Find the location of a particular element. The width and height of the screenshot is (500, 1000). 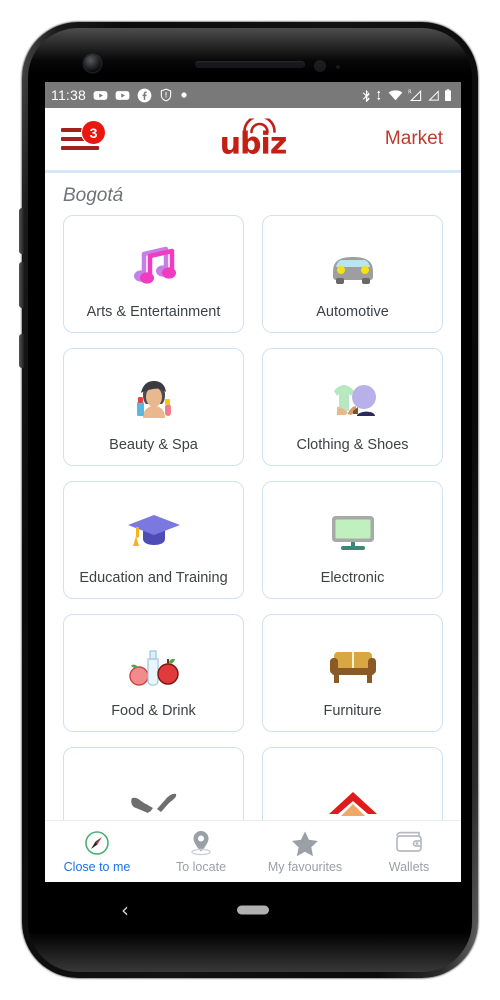

status-bar: 11:38 R is located at coordinates (253, 95).